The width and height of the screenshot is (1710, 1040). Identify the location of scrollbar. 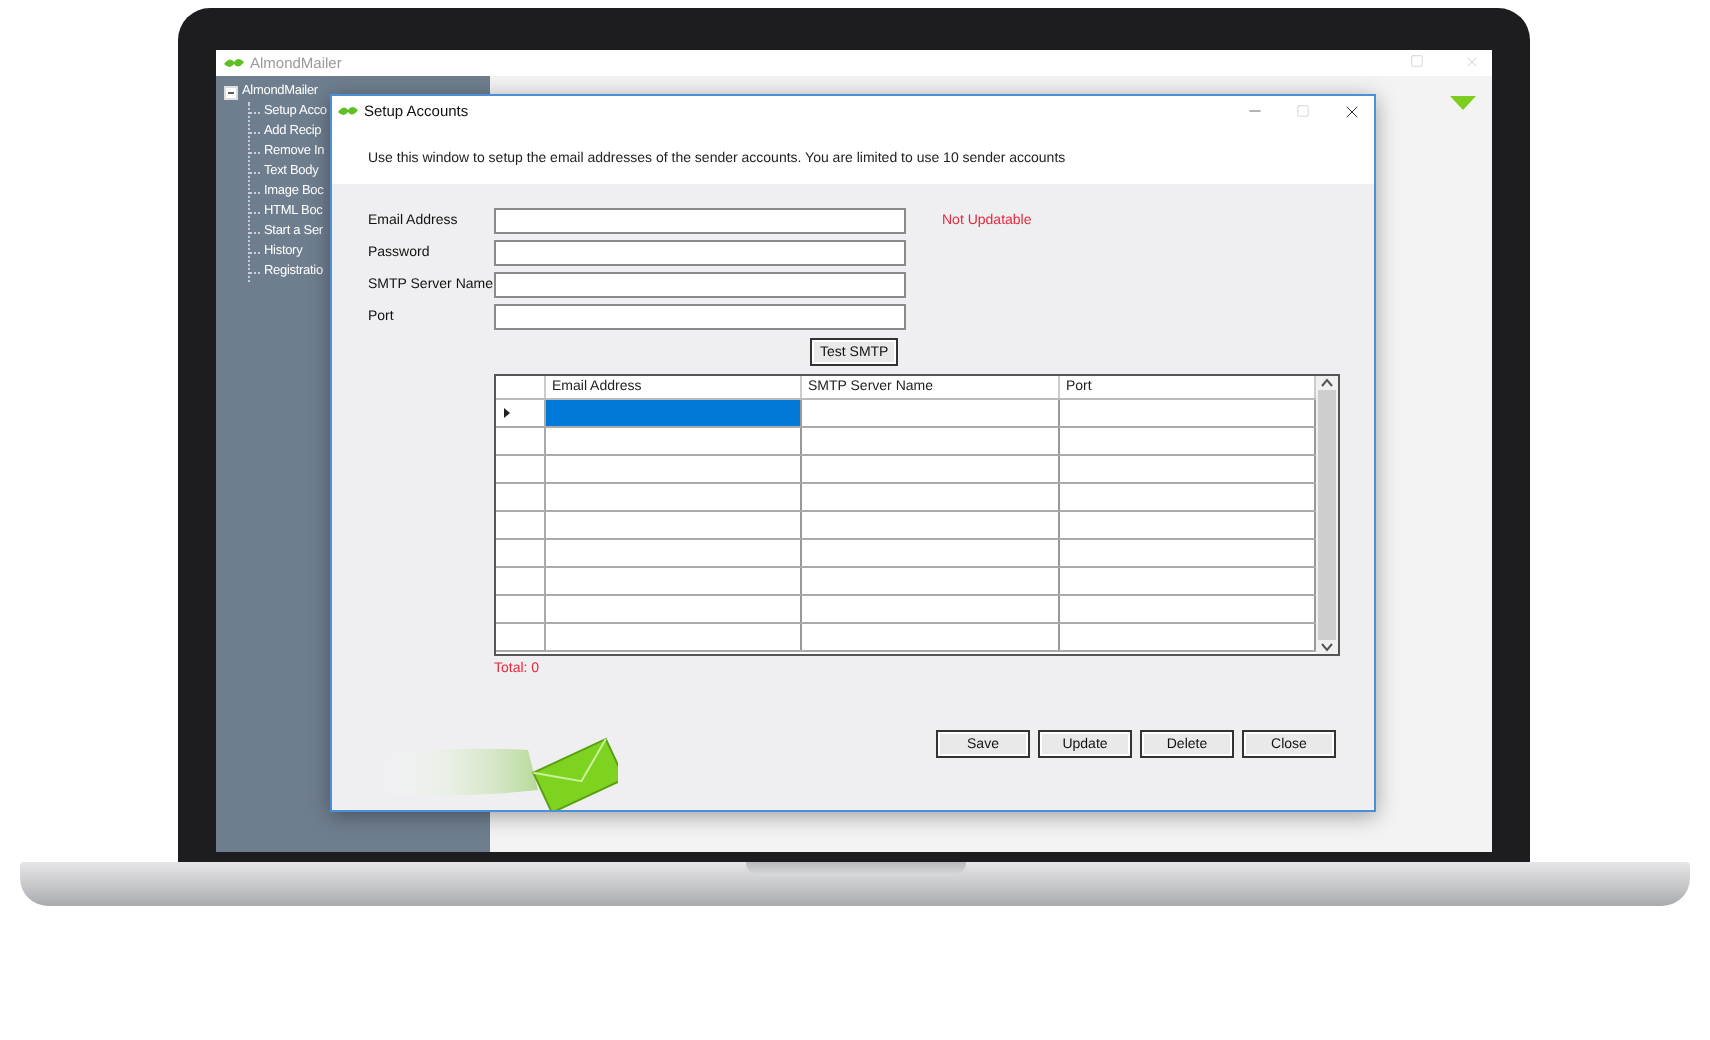
(1327, 515).